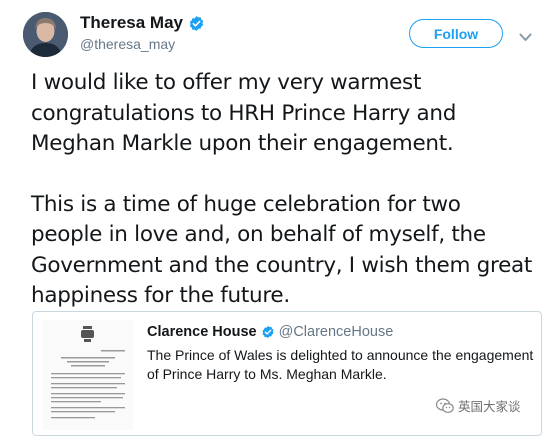 The height and width of the screenshot is (436, 550). Describe the element at coordinates (489, 406) in the screenshot. I see `watermark-text: 英国大家谈` at that location.